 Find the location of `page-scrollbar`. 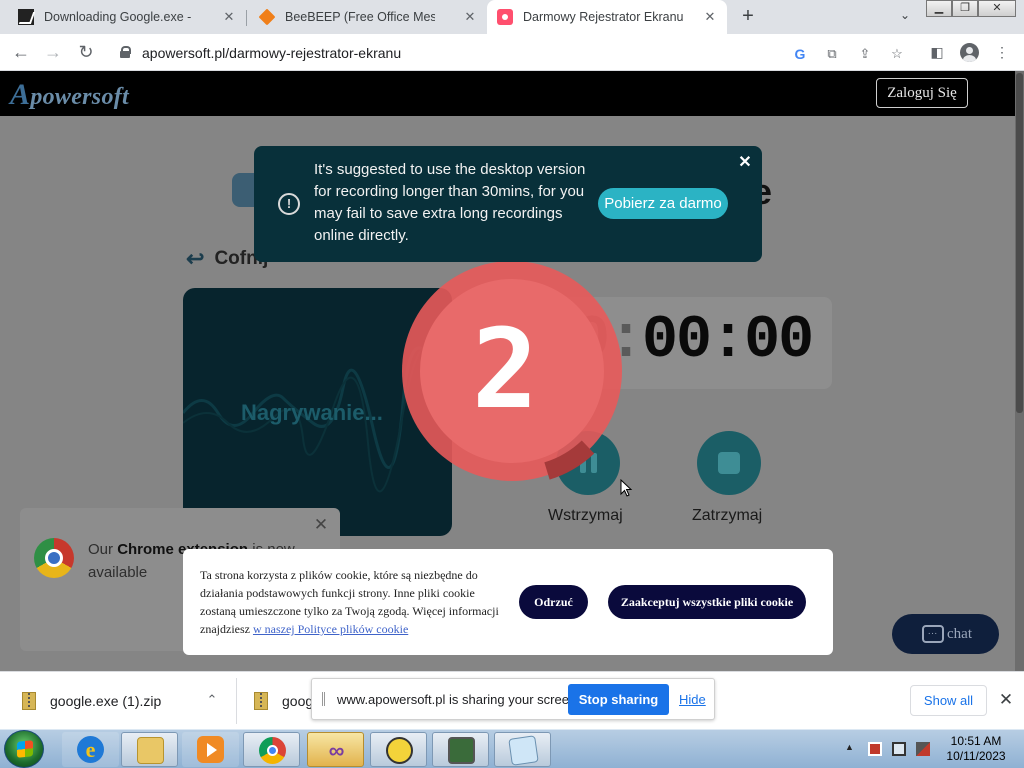

page-scrollbar is located at coordinates (1019, 371).